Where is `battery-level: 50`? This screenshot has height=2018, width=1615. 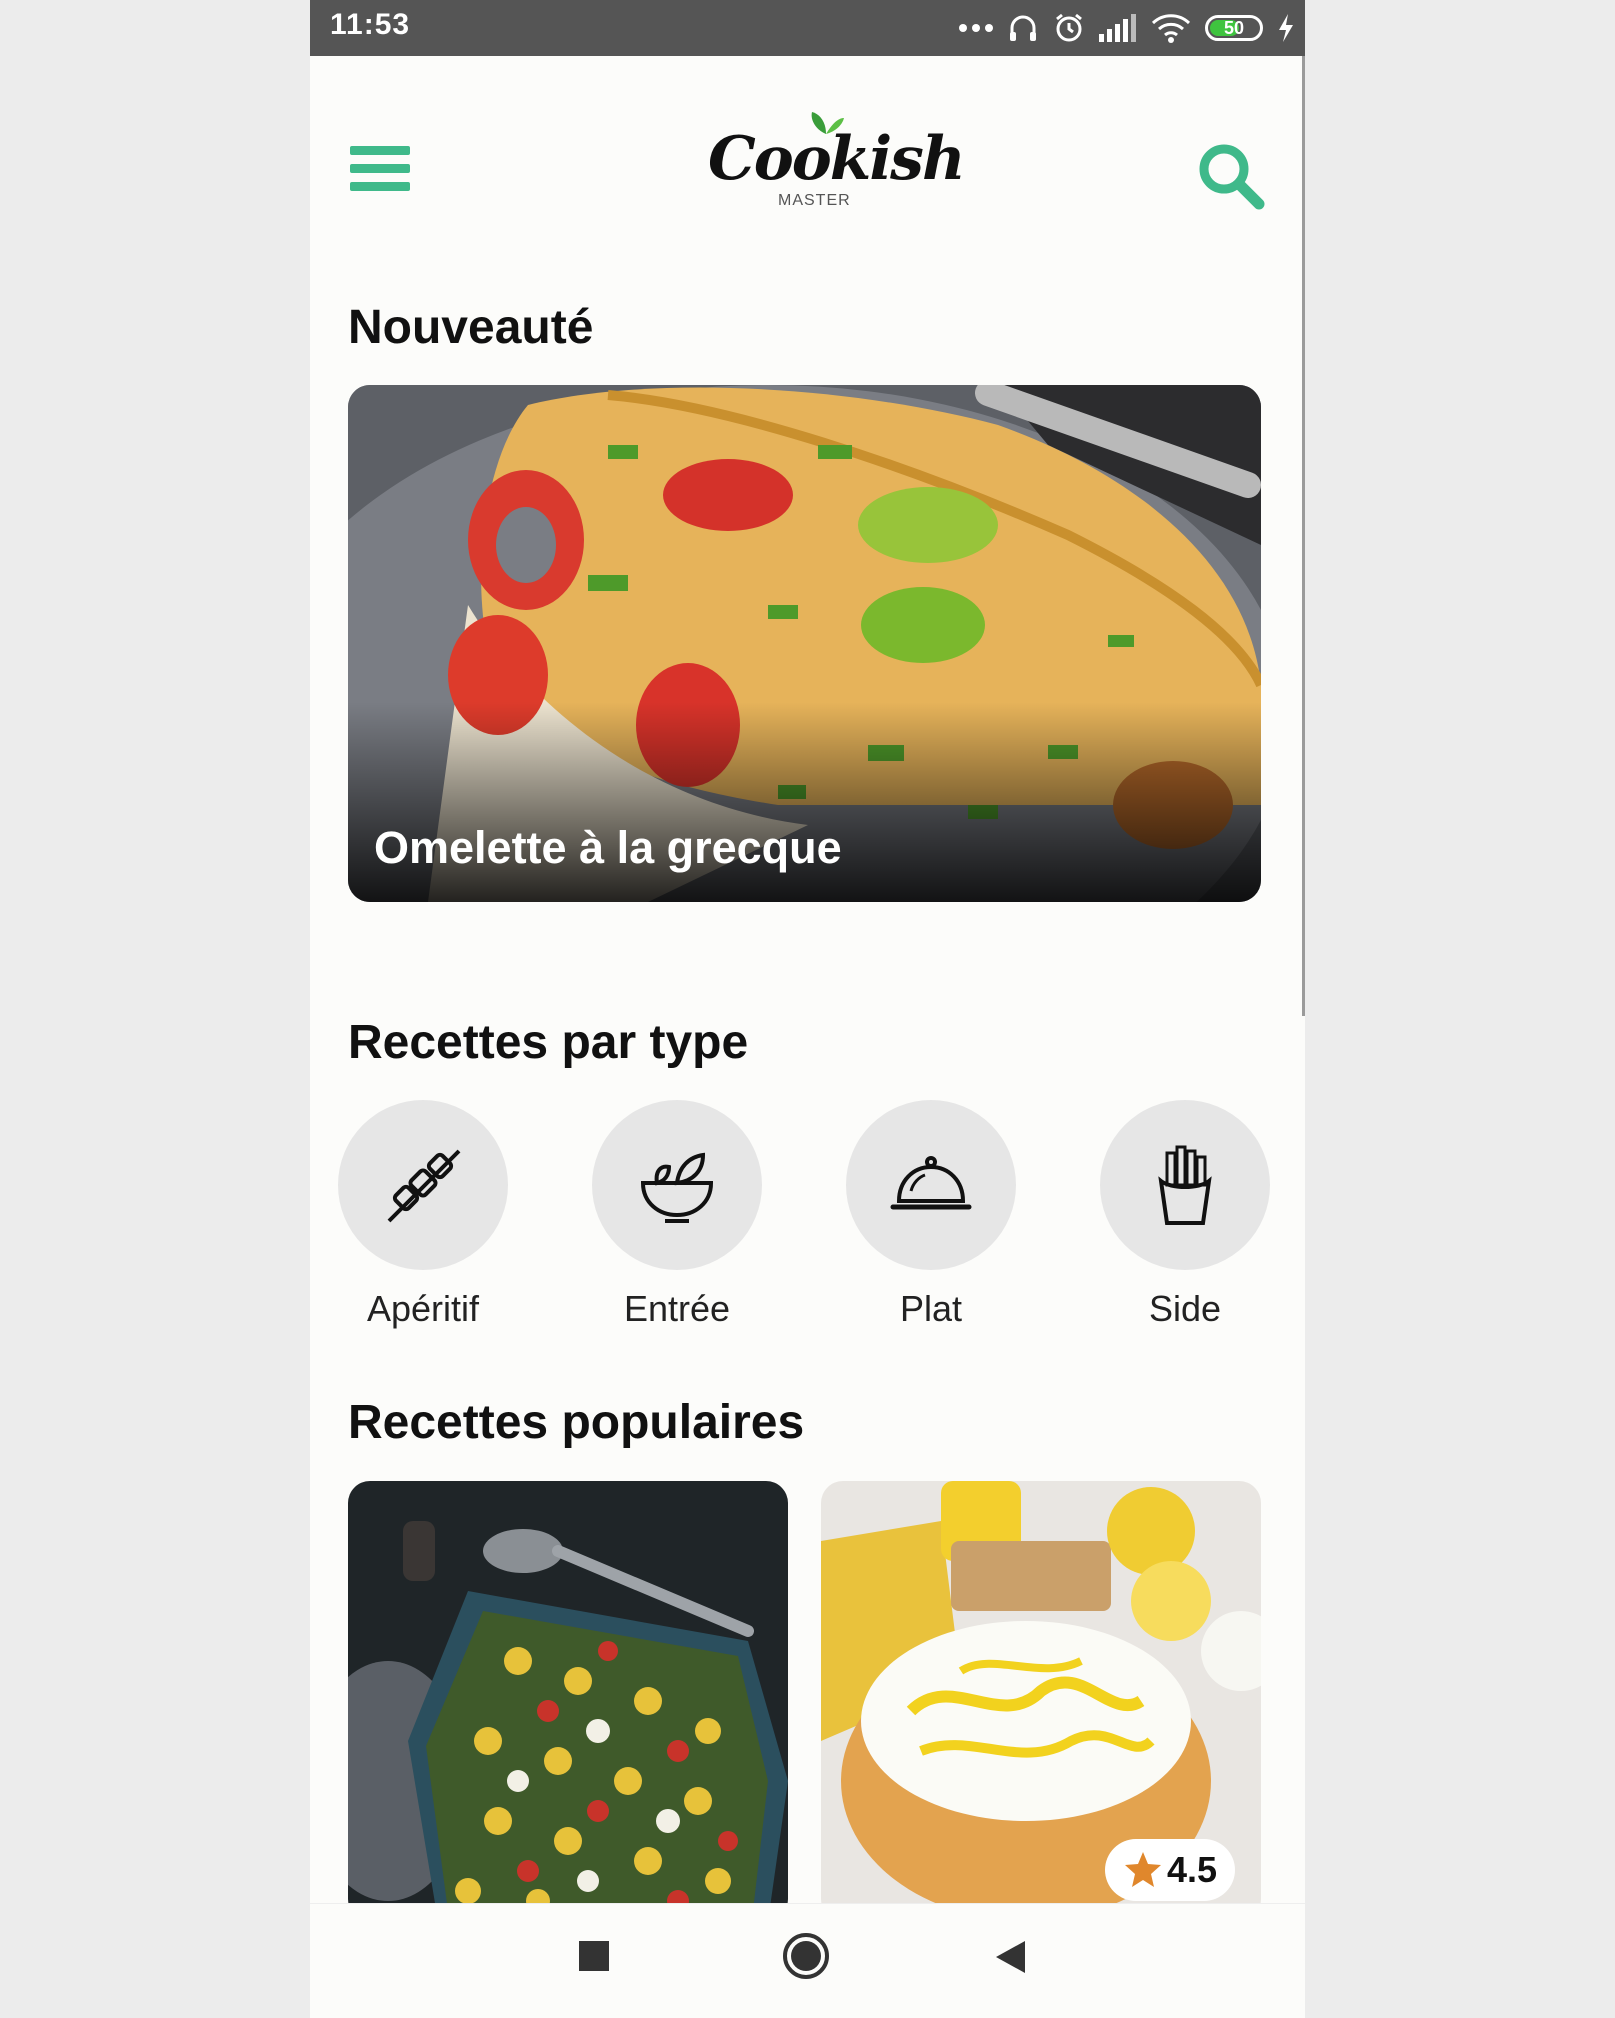 battery-level: 50 is located at coordinates (1234, 27).